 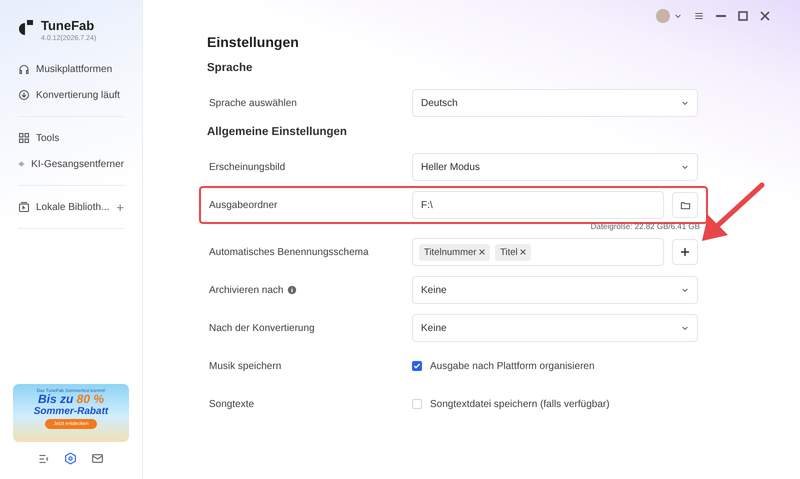 What do you see at coordinates (24, 207) in the screenshot?
I see `library-icon` at bounding box center [24, 207].